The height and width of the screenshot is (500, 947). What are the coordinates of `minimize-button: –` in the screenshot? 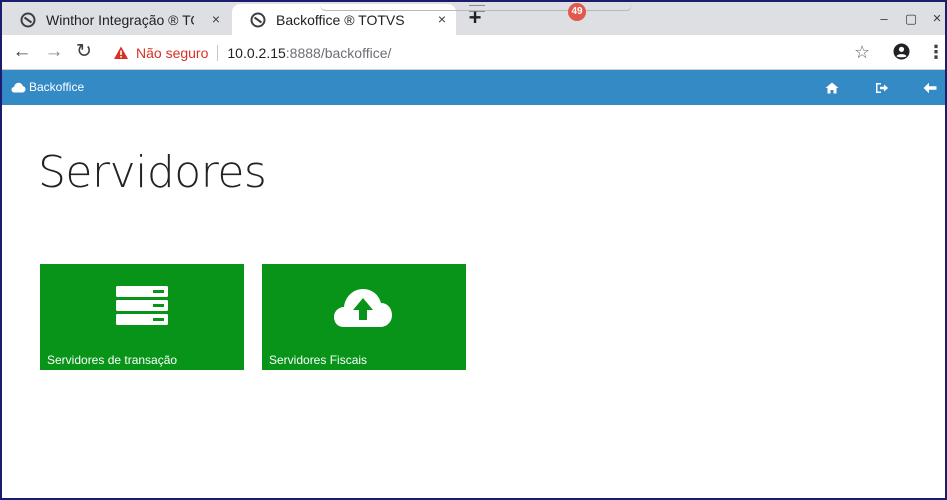 It's located at (884, 19).